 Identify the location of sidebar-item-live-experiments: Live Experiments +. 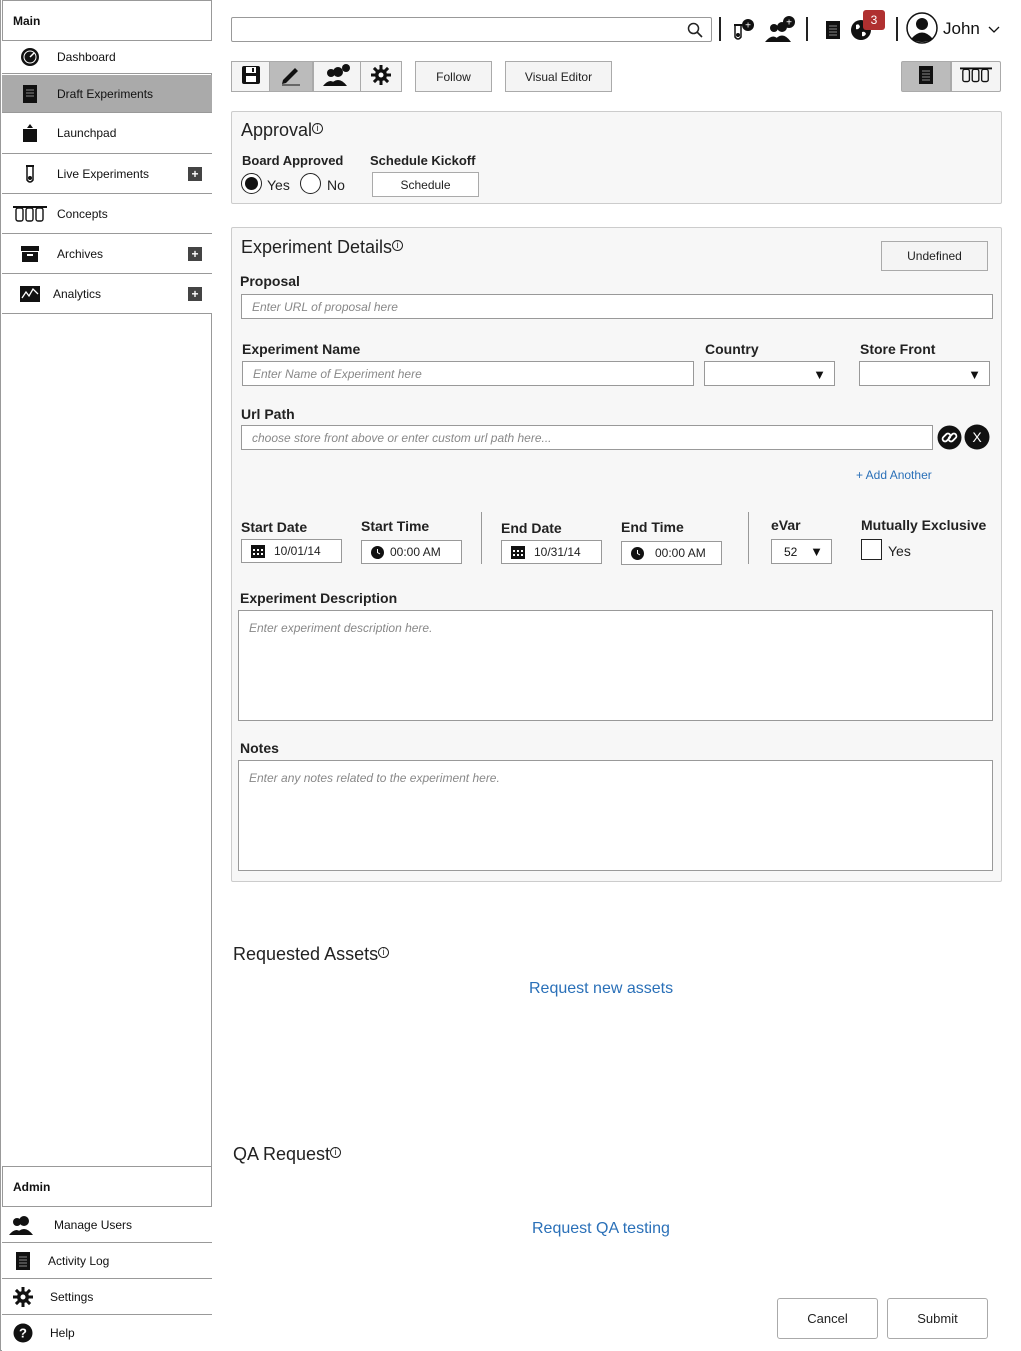
(107, 174).